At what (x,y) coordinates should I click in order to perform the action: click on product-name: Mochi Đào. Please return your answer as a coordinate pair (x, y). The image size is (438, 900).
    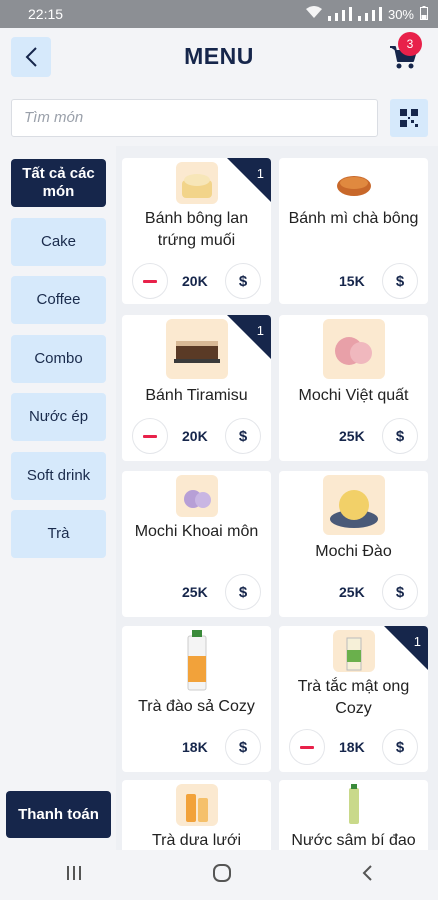
    Looking at the image, I should click on (353, 551).